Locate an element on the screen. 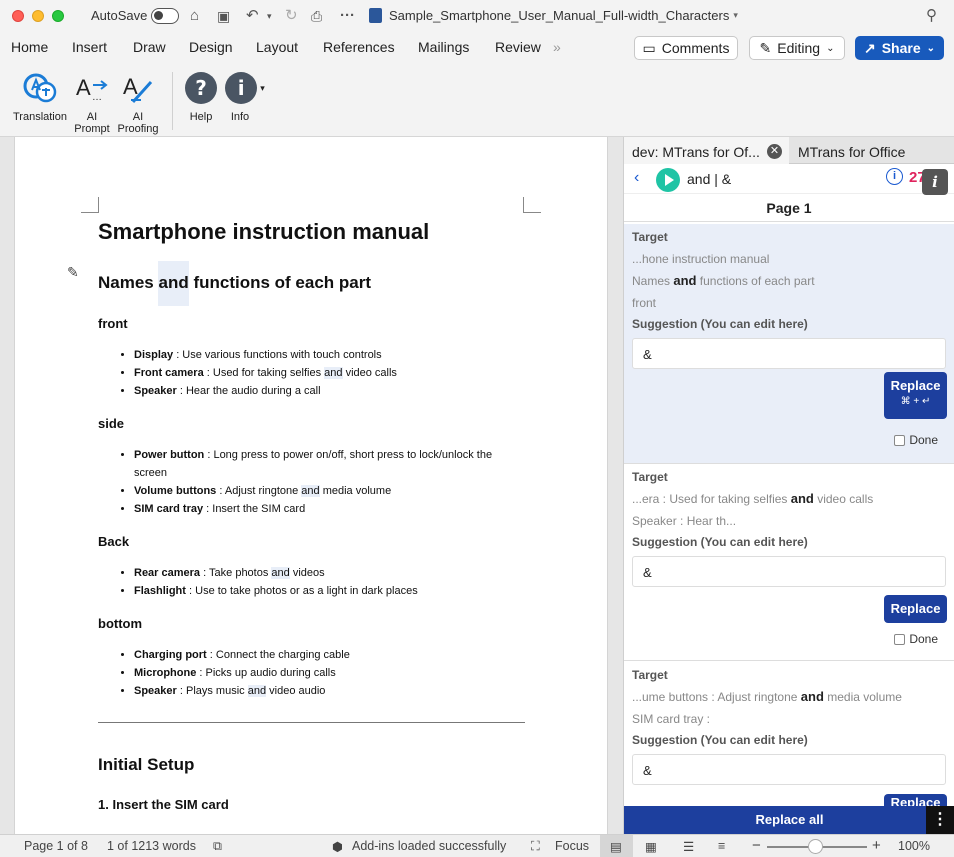 The image size is (954, 857). target-context: SIM card tray : is located at coordinates (671, 719).